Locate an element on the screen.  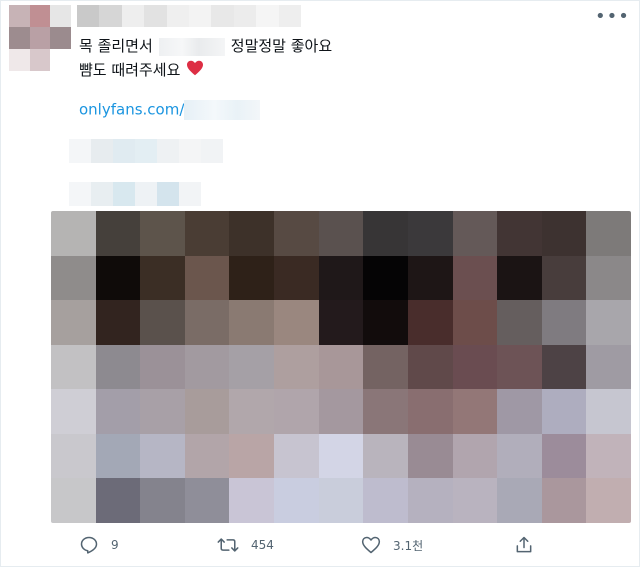
reply-button: 9 is located at coordinates (99, 545).